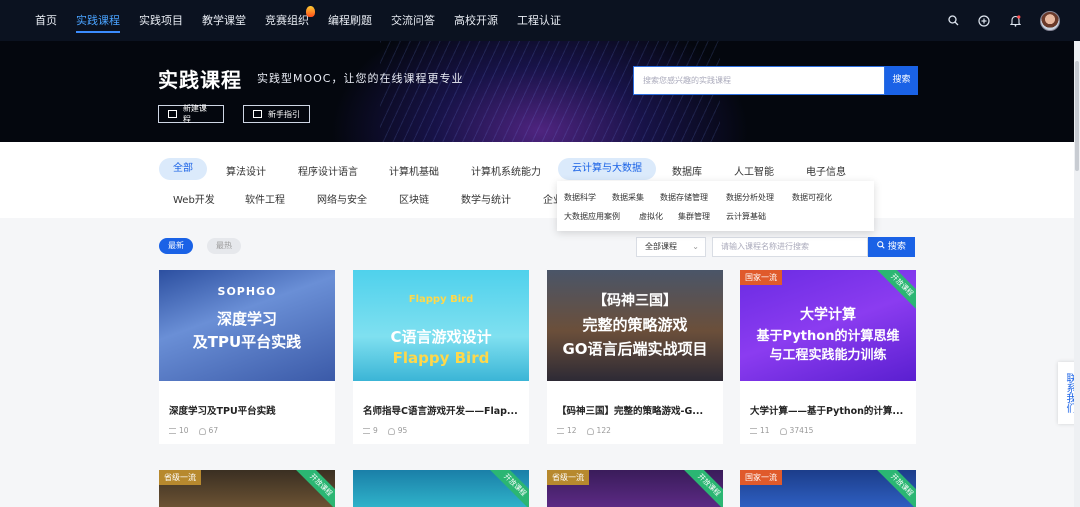 This screenshot has height=507, width=1080. I want to click on category-algorithm: 算法设计, so click(246, 170).